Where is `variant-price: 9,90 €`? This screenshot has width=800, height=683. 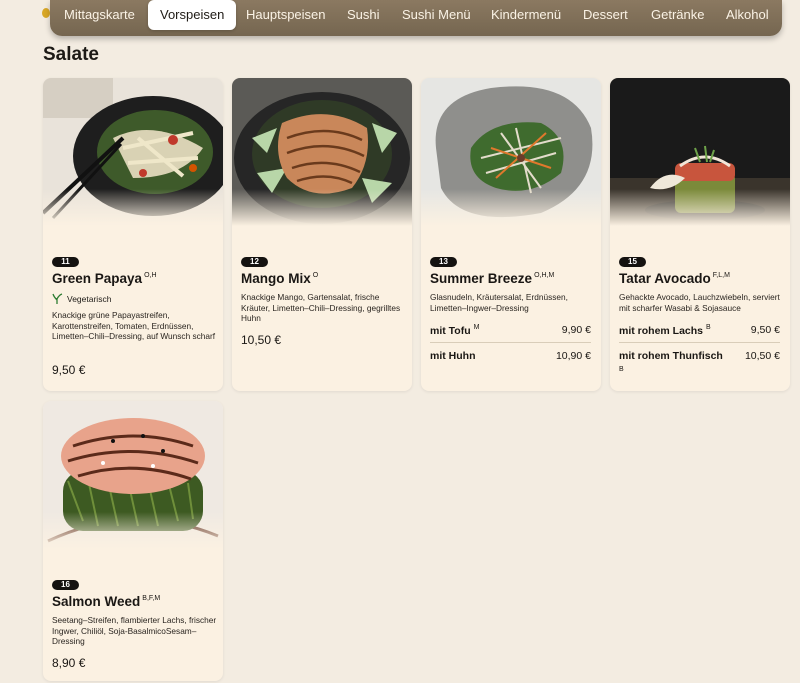 variant-price: 9,90 € is located at coordinates (576, 330).